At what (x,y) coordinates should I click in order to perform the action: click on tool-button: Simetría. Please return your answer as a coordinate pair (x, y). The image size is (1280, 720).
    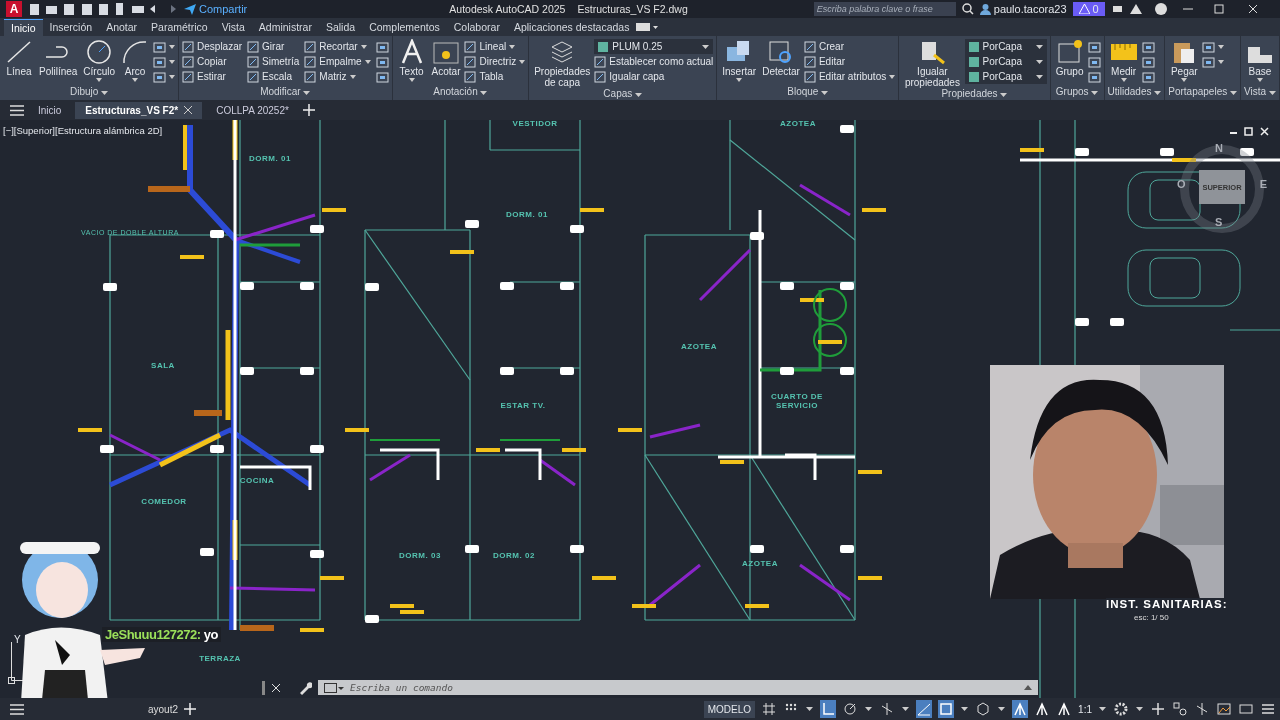
    Looking at the image, I should click on (273, 61).